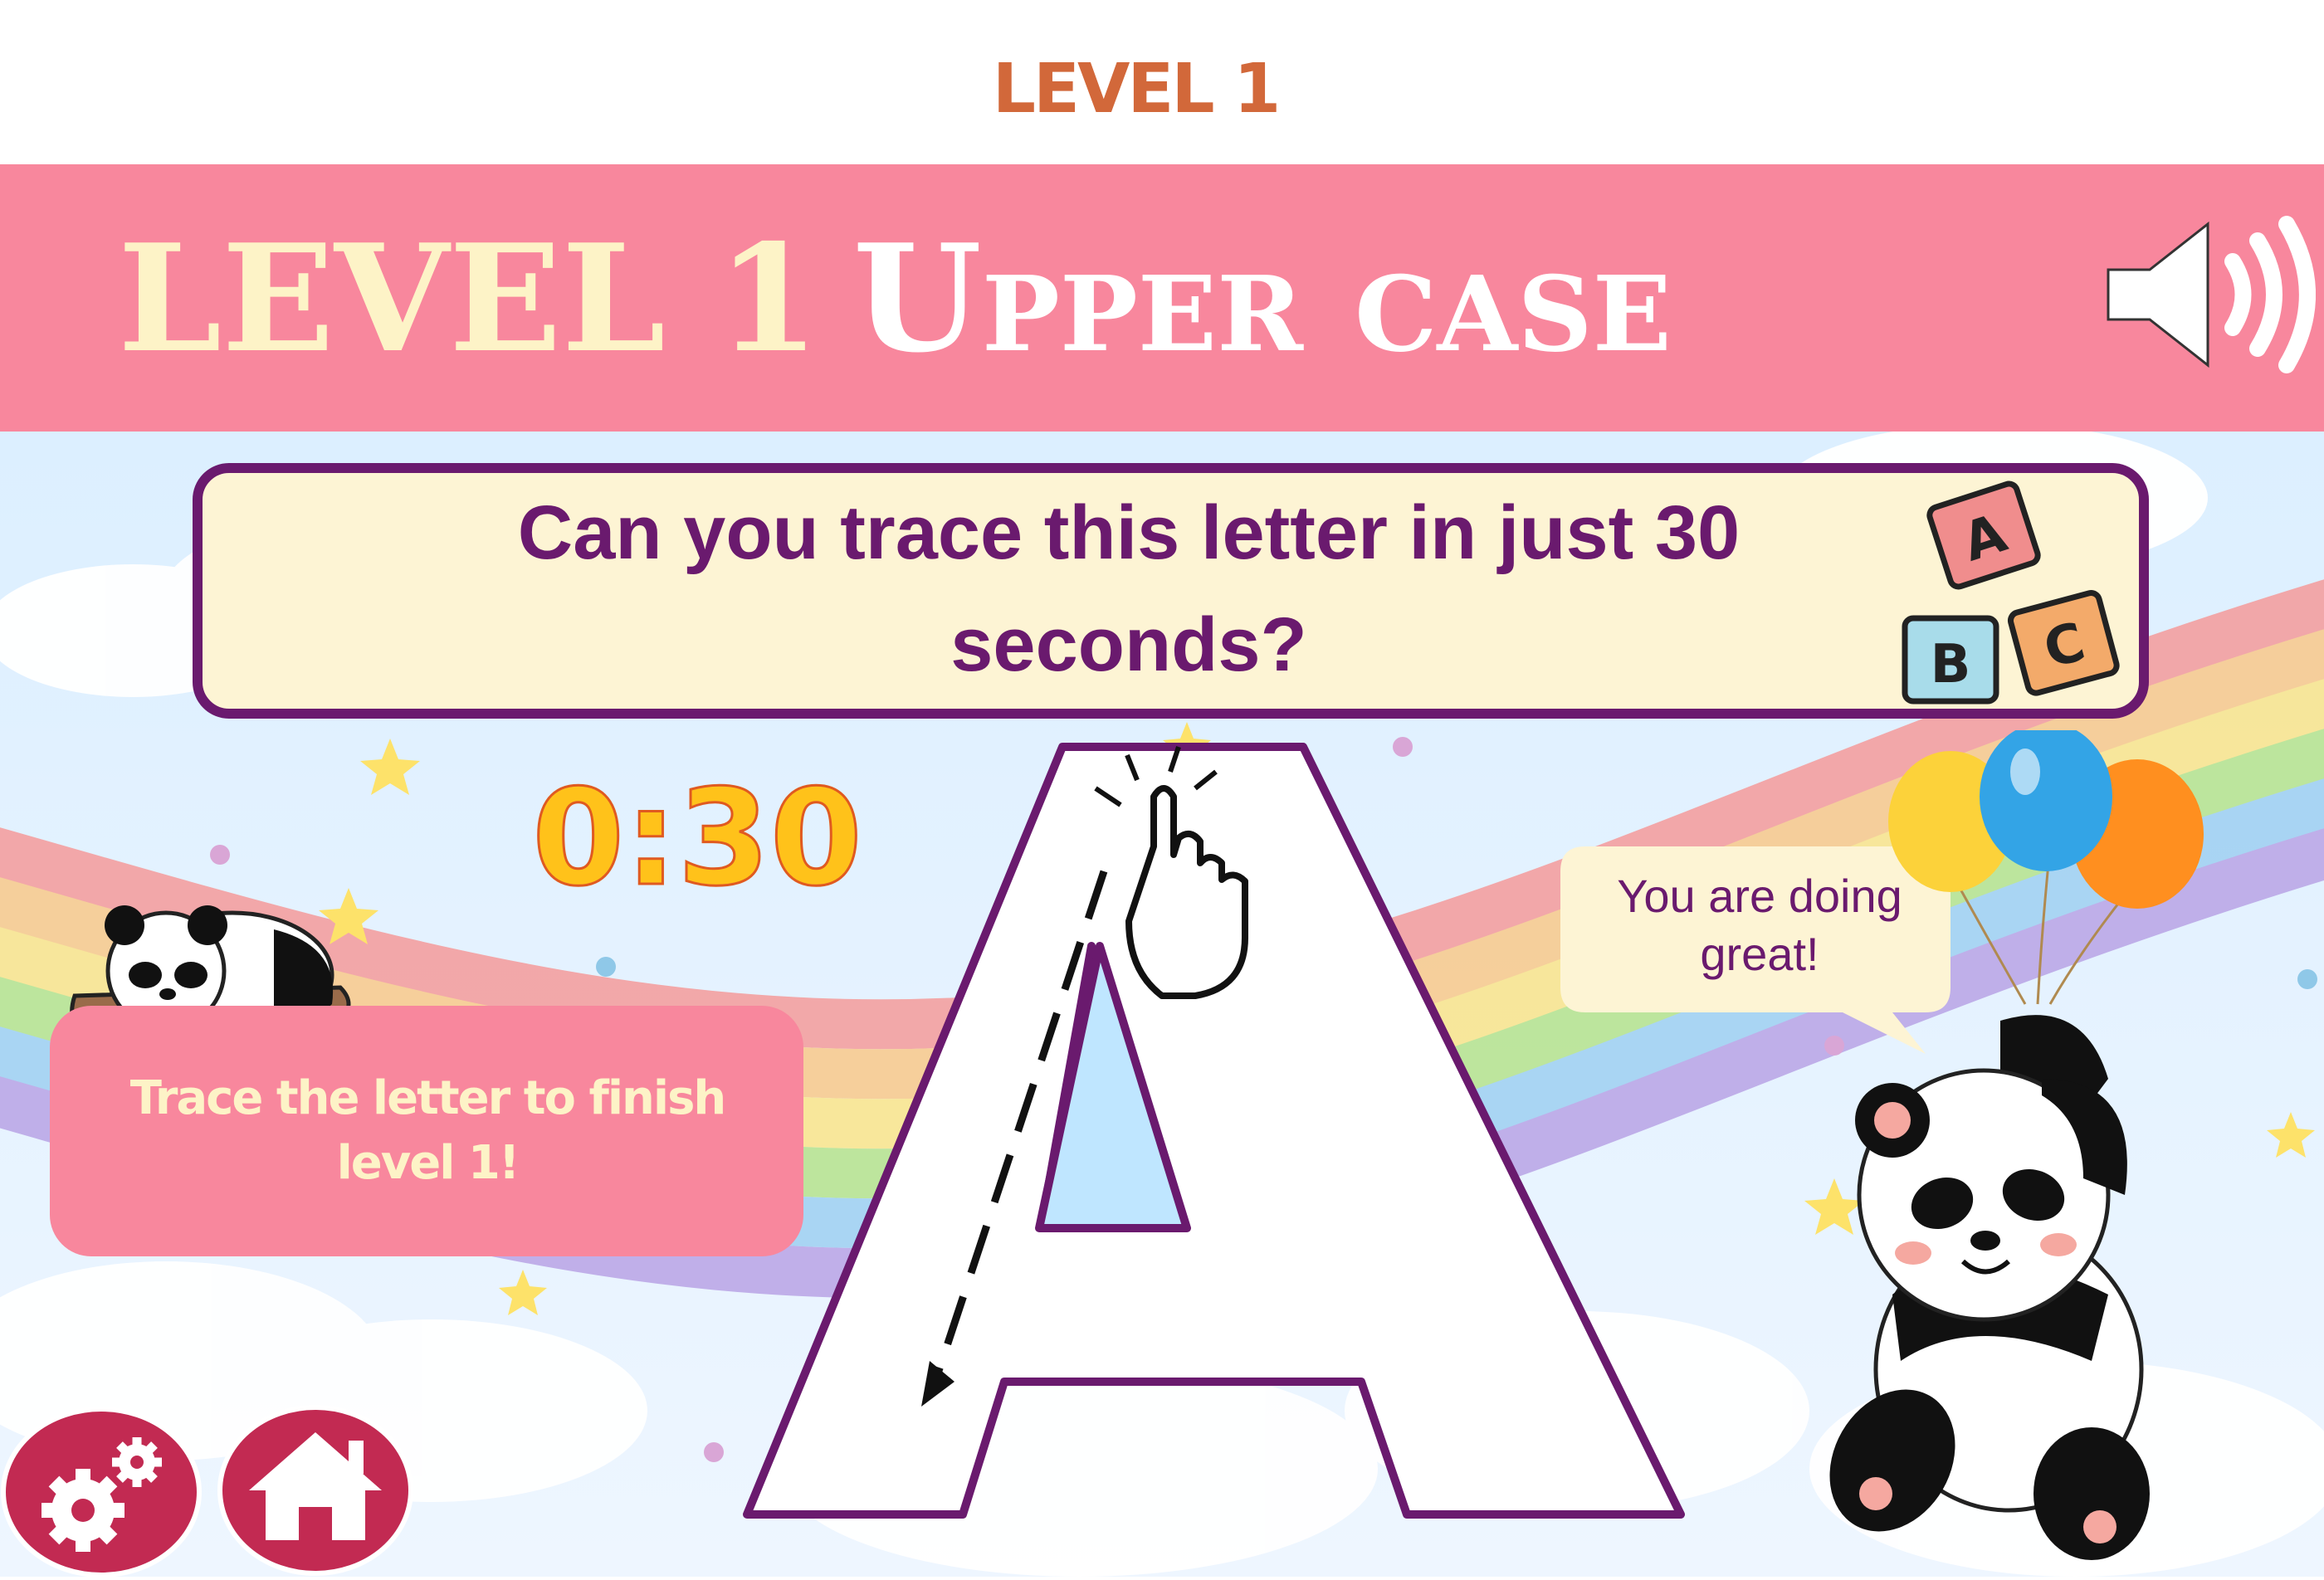  What do you see at coordinates (1951, 664) in the screenshot?
I see `block-b-letter: B` at bounding box center [1951, 664].